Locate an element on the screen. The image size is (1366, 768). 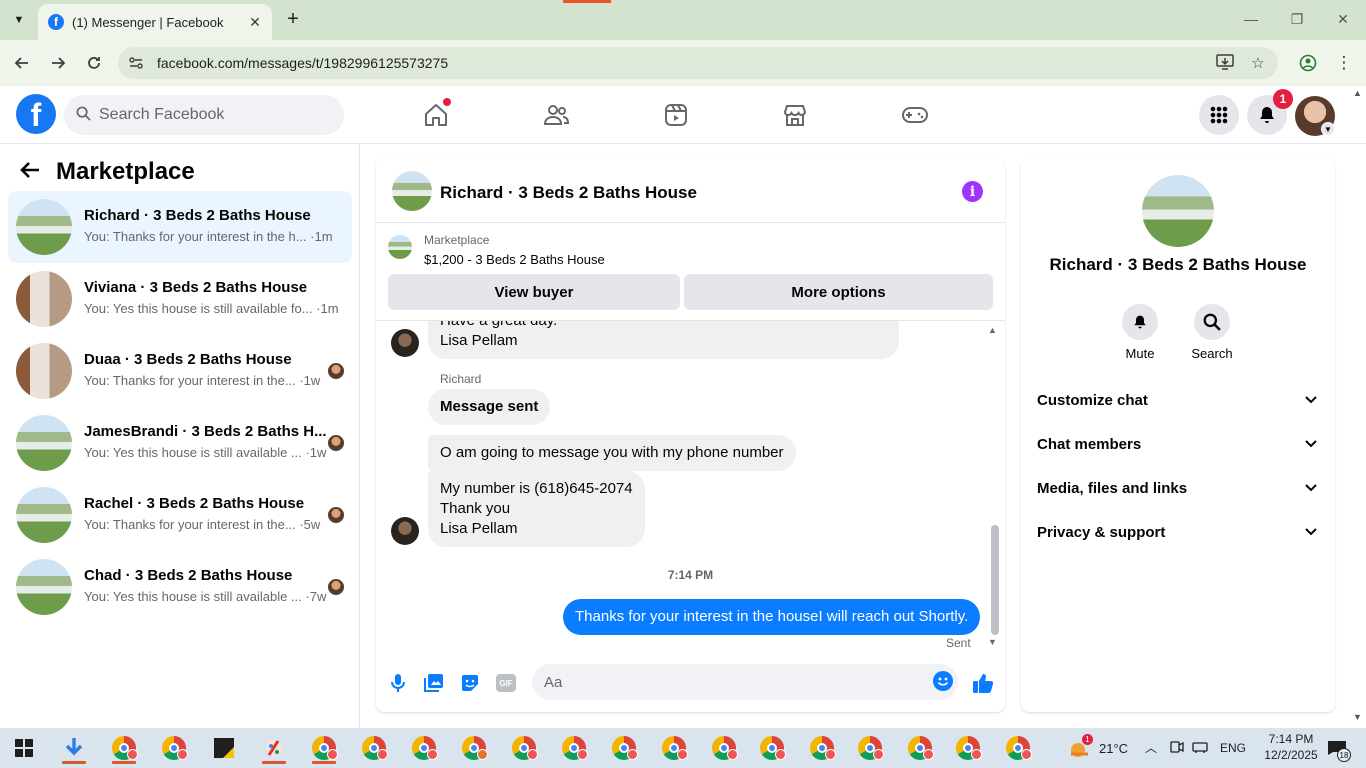
window-close-button: ✕ is located at coordinates (1343, 19).